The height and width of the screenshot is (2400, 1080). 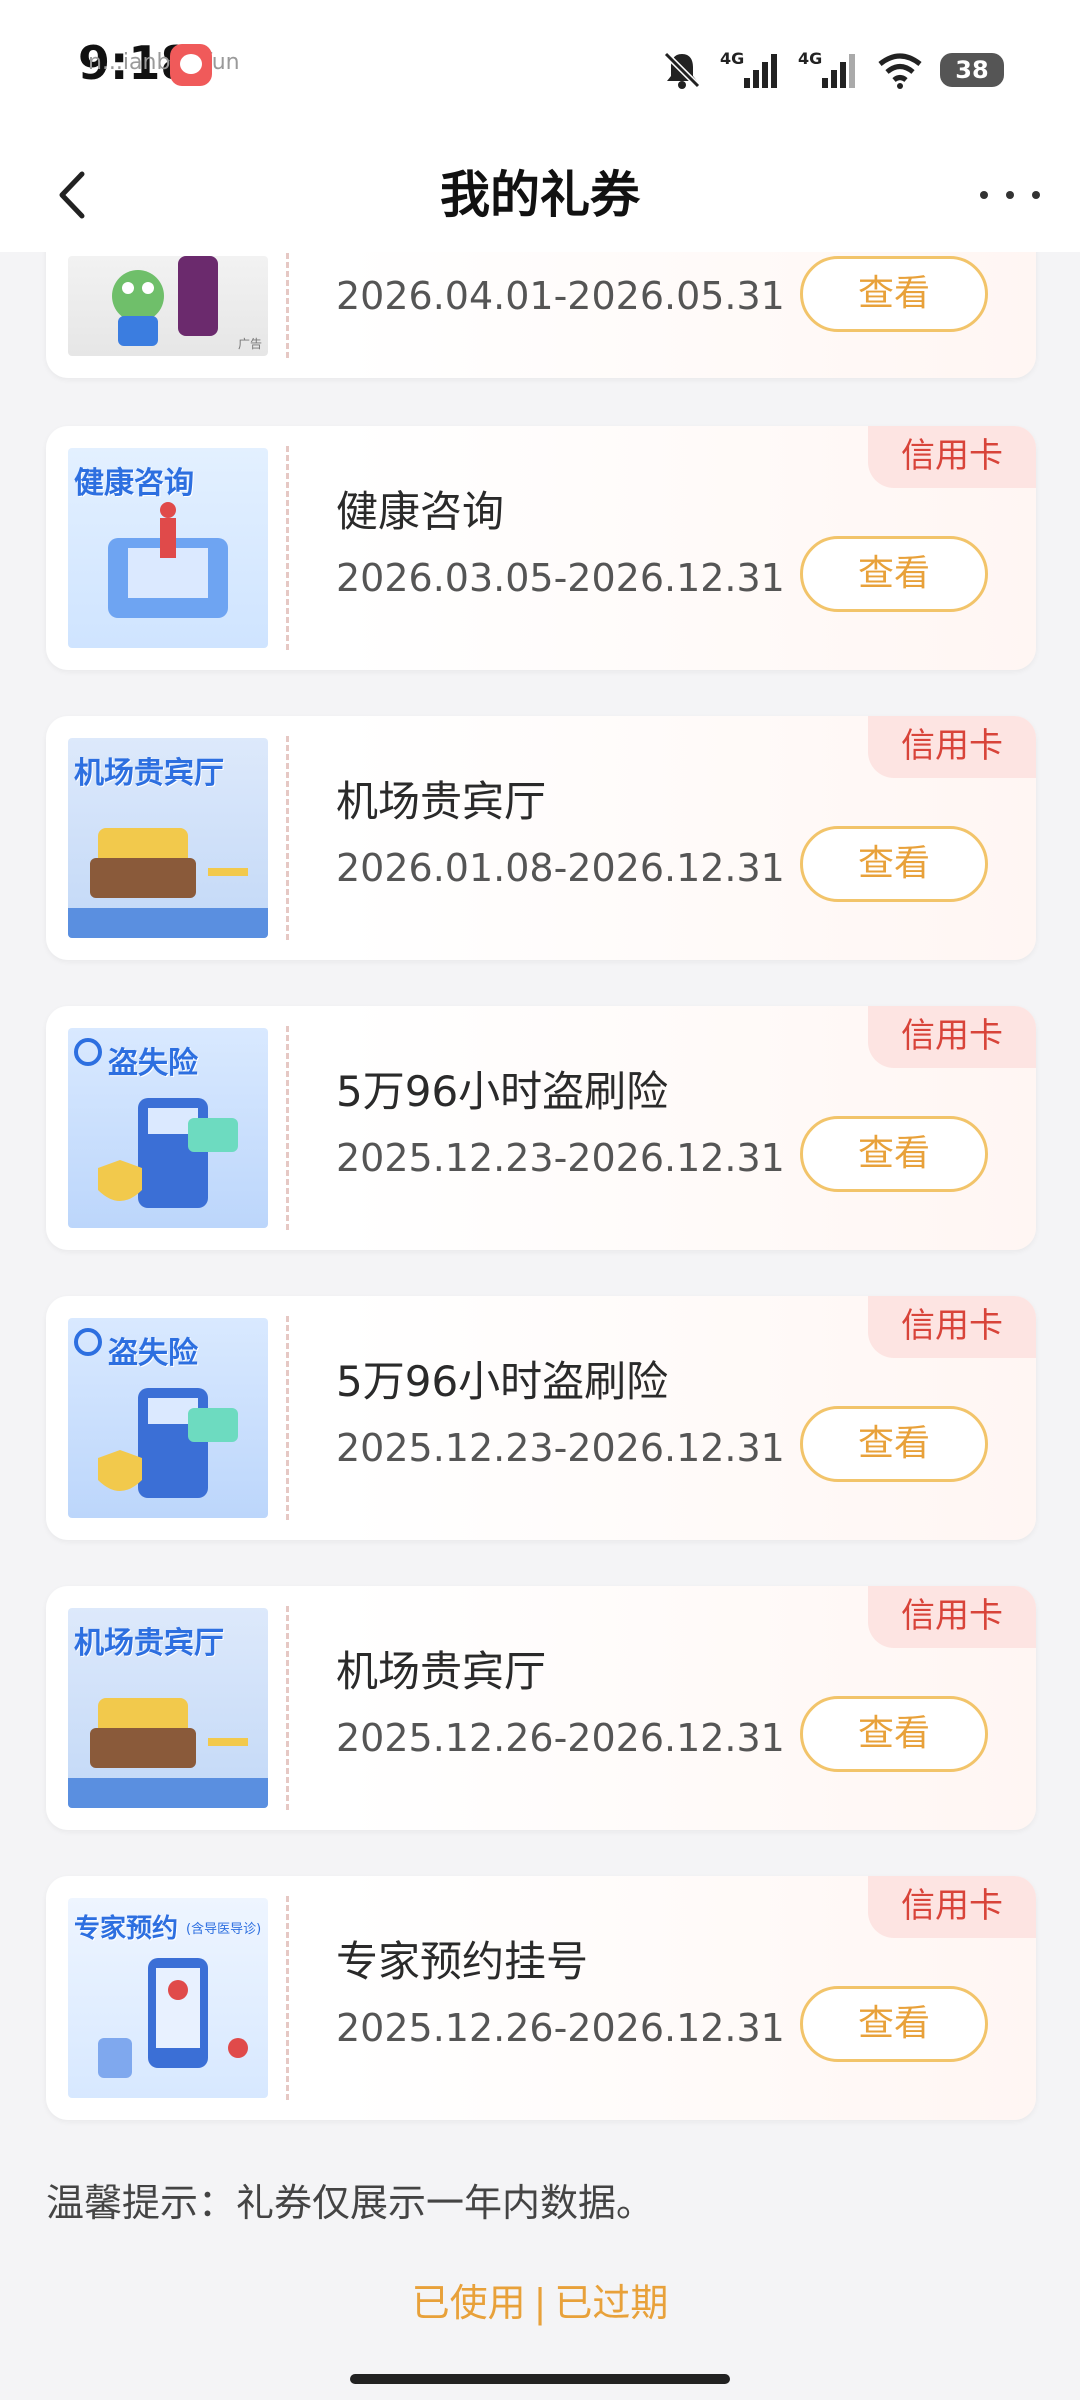 I want to click on coupon-thumbnail-health: 健康咨询, so click(x=168, y=548).